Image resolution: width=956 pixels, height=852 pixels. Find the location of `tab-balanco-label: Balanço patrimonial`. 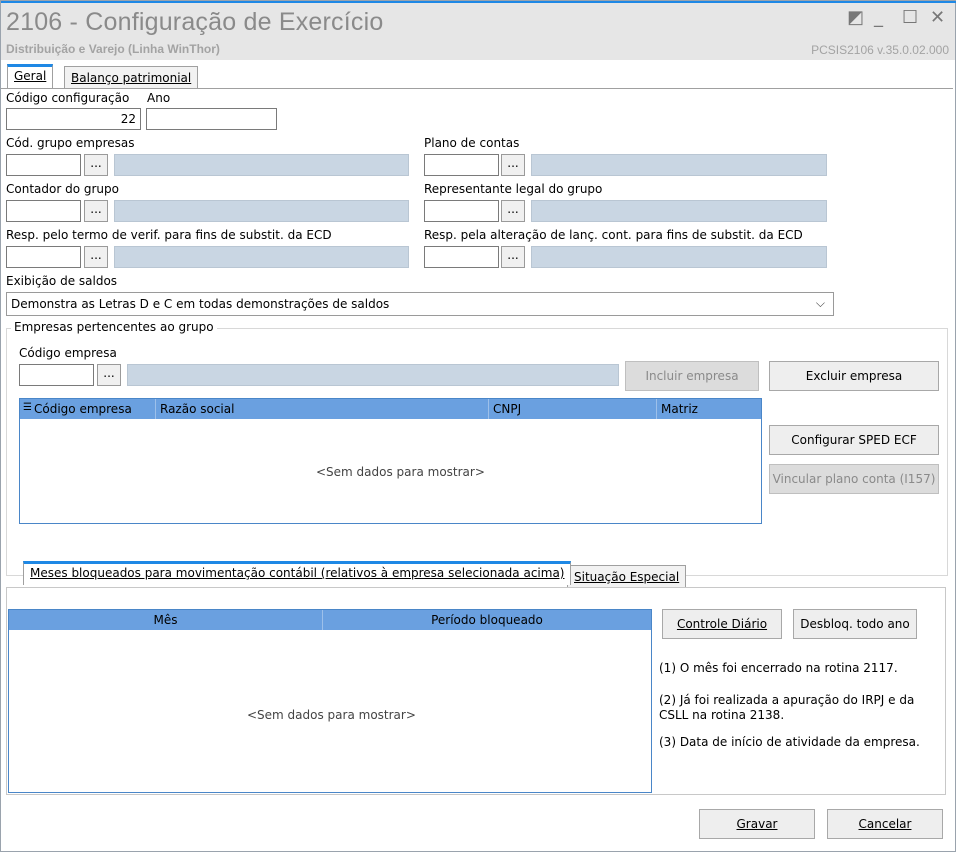

tab-balanco-label: Balanço patrimonial is located at coordinates (131, 78).